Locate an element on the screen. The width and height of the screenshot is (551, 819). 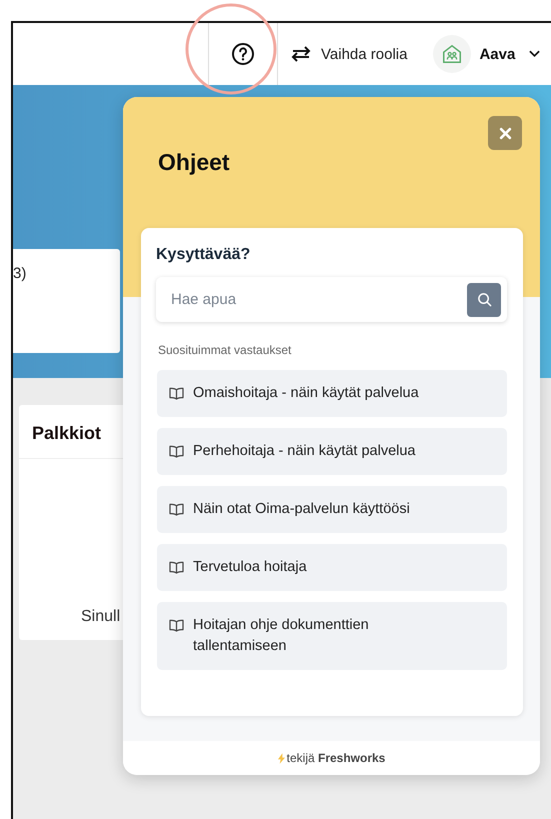
help-icon is located at coordinates (243, 54).